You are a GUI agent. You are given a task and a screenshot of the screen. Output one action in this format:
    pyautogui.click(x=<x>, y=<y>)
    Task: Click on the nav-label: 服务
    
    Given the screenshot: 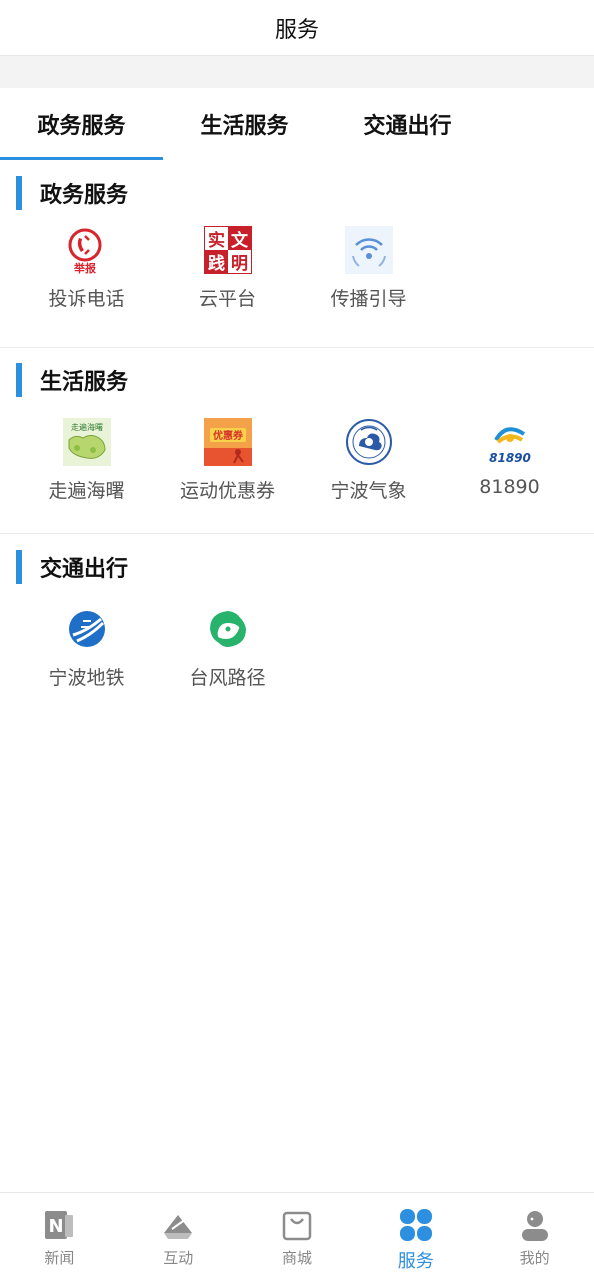 What is the action you would take?
    pyautogui.click(x=415, y=1261)
    